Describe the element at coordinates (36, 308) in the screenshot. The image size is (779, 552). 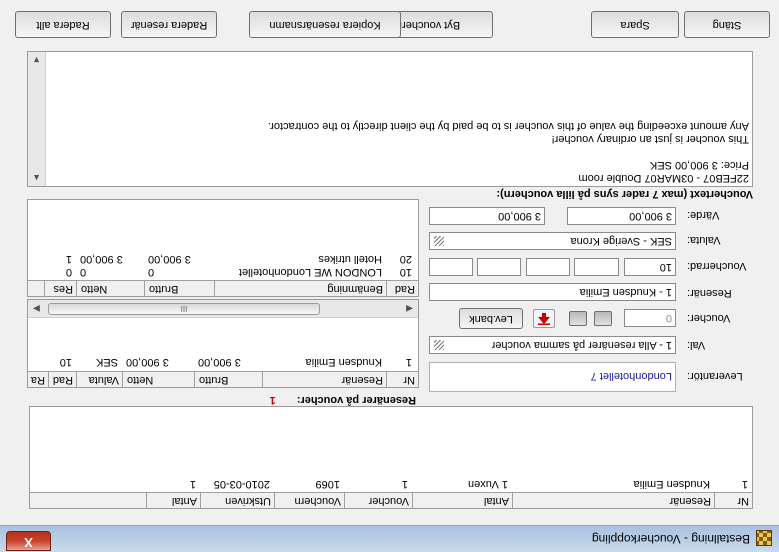
I see `scroll-right-icon: ▶` at that location.